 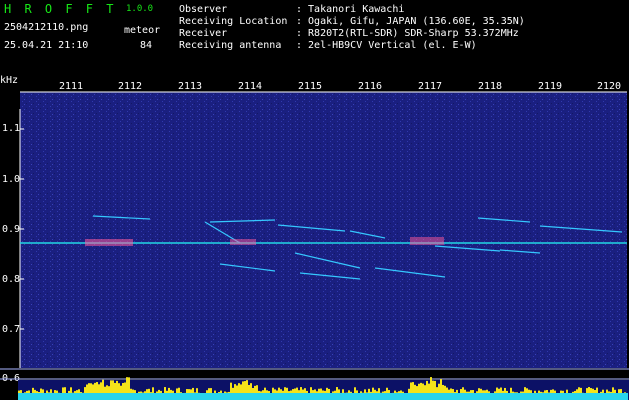 What do you see at coordinates (46, 45) in the screenshot?
I see `timestamp: 25.04.21 21:10` at bounding box center [46, 45].